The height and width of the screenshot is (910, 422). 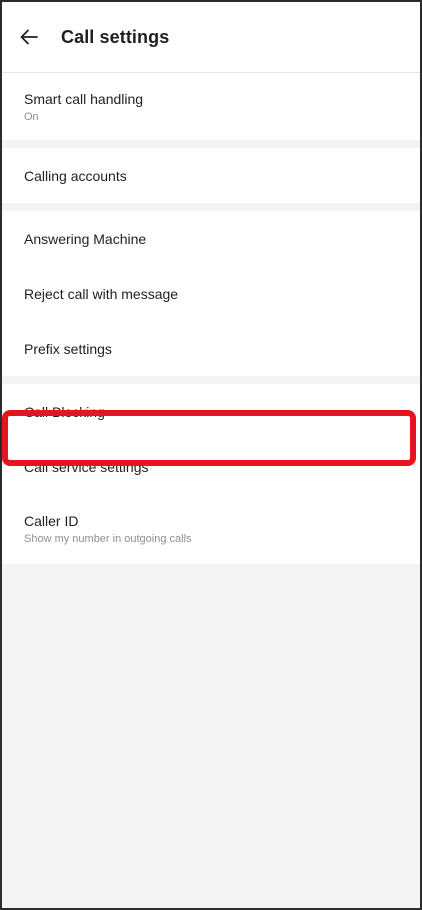 I want to click on smart-call-handling-status: On, so click(x=31, y=116).